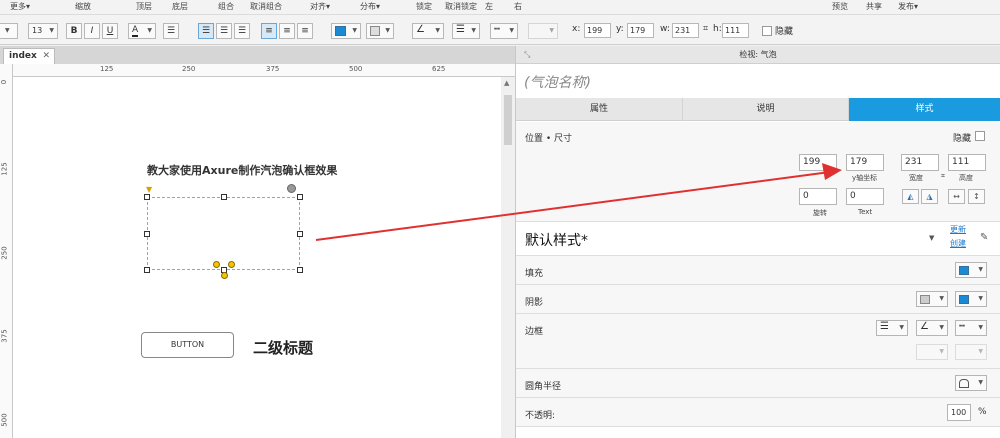 This screenshot has width=1000, height=438. I want to click on menu-left: 左, so click(489, 6).